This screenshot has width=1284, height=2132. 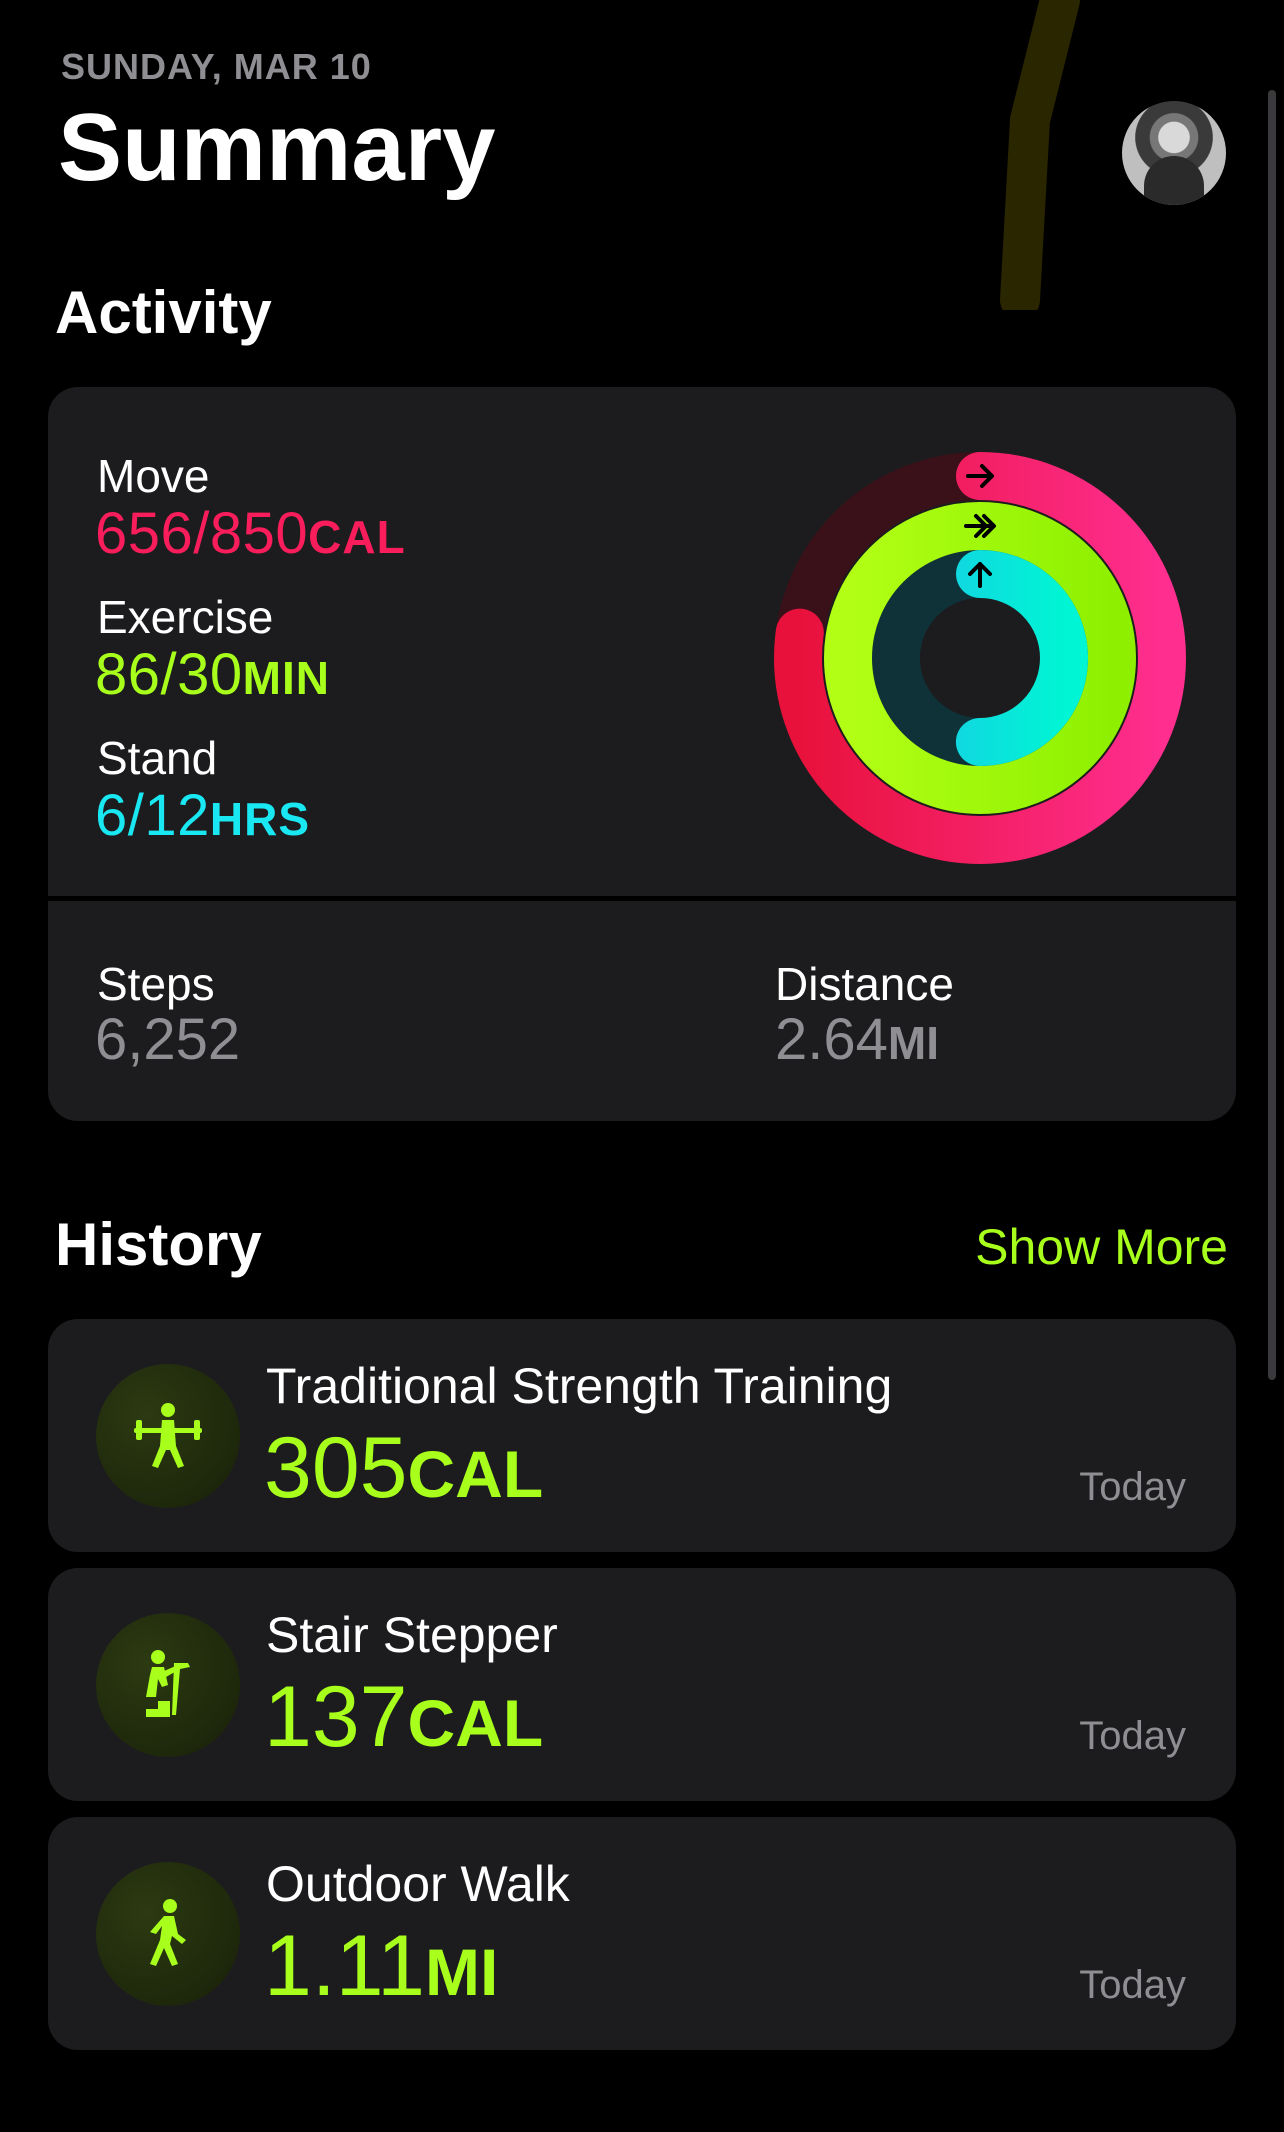 What do you see at coordinates (913, 1043) in the screenshot?
I see `distance-value-unit: MI` at bounding box center [913, 1043].